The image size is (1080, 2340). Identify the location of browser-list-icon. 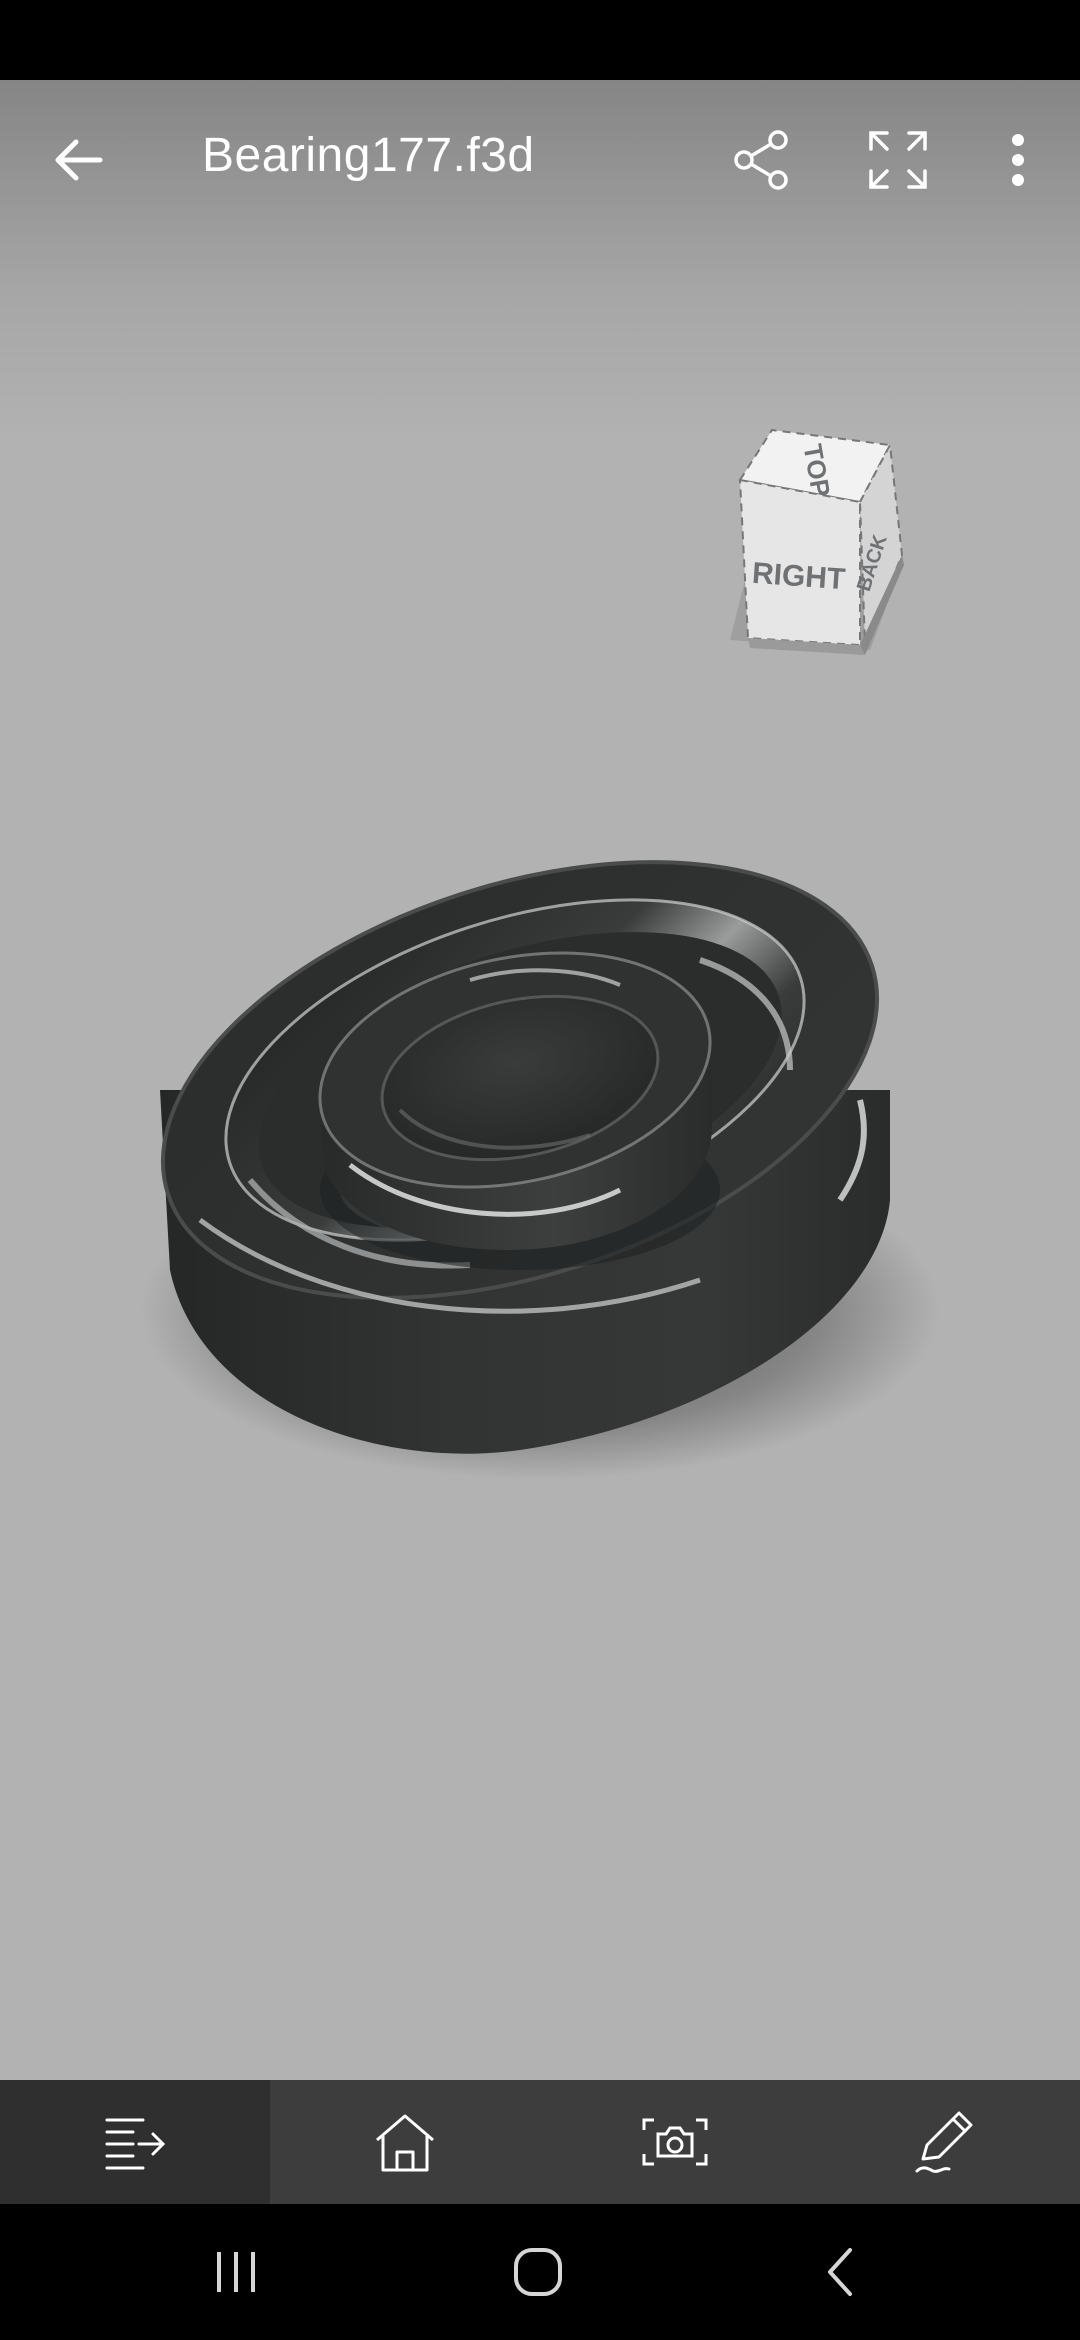
(135, 2144).